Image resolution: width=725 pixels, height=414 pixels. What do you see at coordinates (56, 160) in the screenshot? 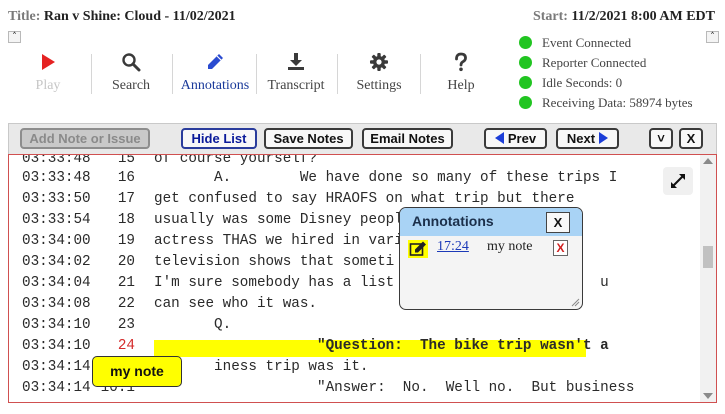
I see `line-timestamp: 03:33:48` at bounding box center [56, 160].